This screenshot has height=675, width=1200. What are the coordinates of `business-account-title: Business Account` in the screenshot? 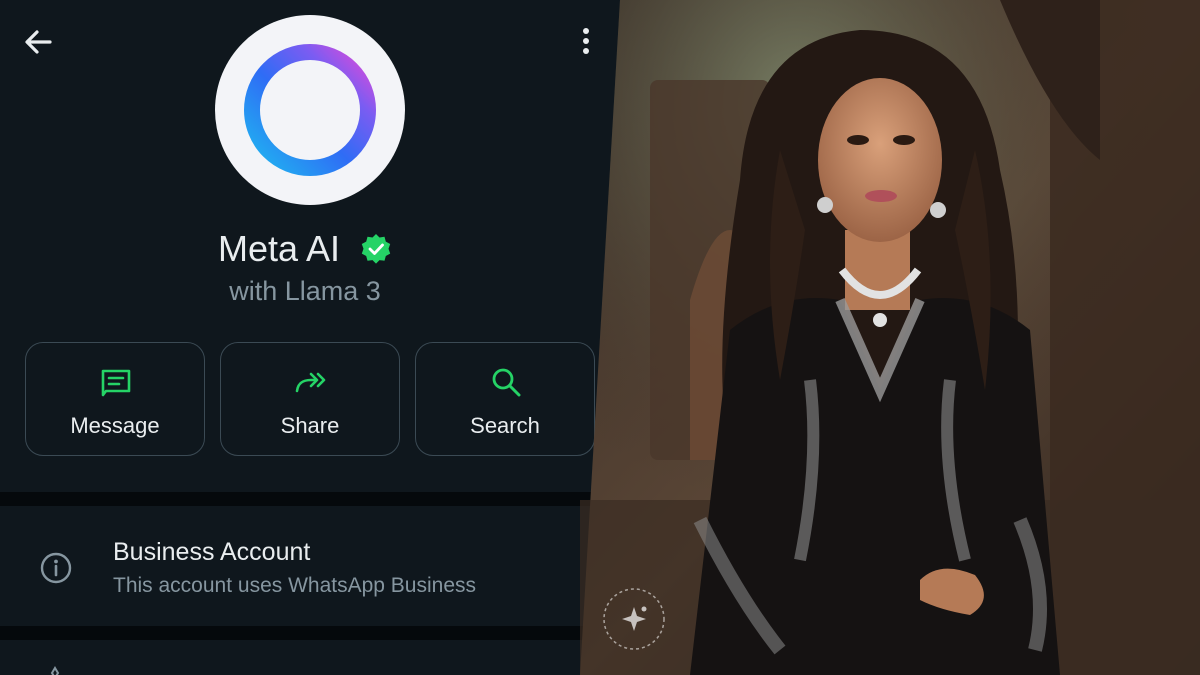 It's located at (212, 552).